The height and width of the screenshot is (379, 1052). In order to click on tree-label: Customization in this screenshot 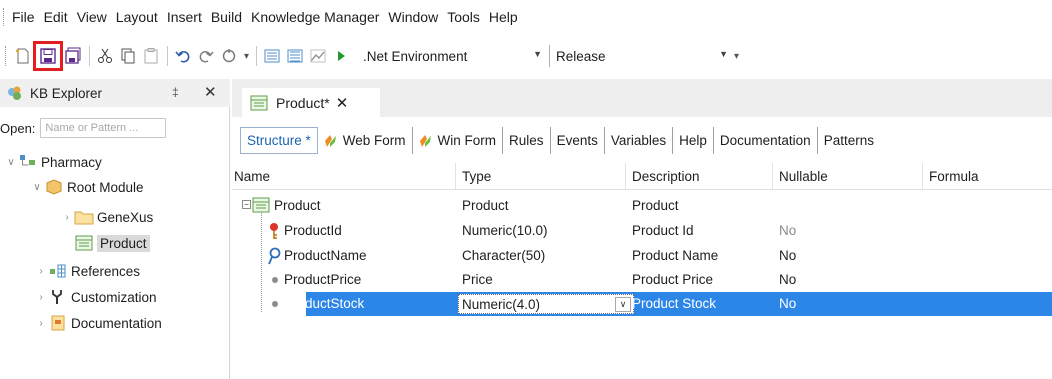, I will do `click(114, 297)`.